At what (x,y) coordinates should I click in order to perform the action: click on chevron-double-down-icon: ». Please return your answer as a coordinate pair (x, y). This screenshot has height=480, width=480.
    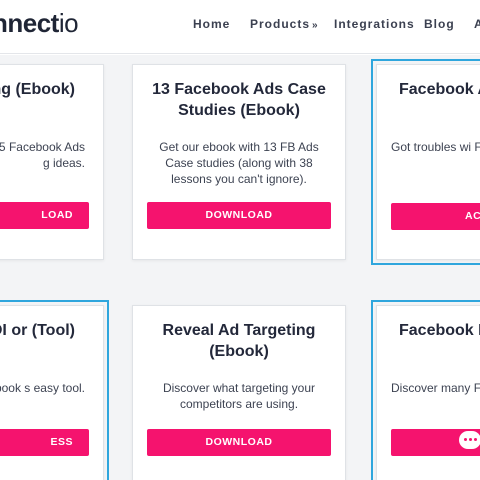
    Looking at the image, I should click on (315, 25).